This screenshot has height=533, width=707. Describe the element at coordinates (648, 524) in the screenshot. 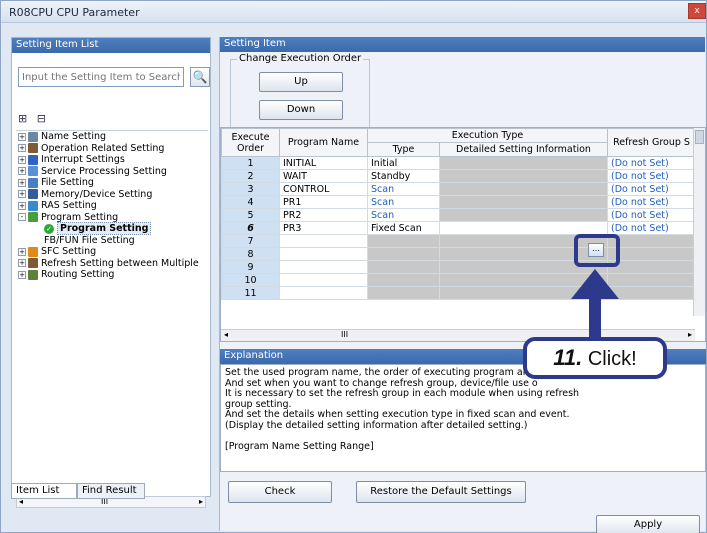

I see `apply-button: Apply` at that location.